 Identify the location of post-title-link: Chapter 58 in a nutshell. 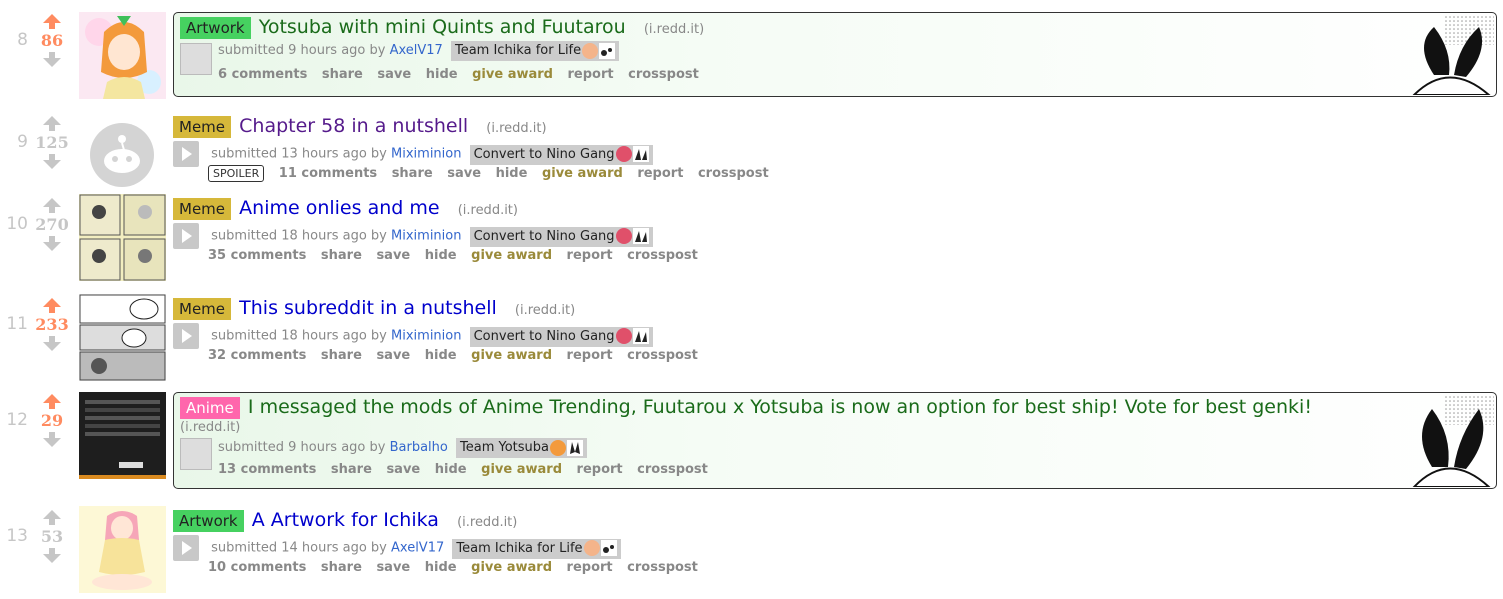
(353, 126).